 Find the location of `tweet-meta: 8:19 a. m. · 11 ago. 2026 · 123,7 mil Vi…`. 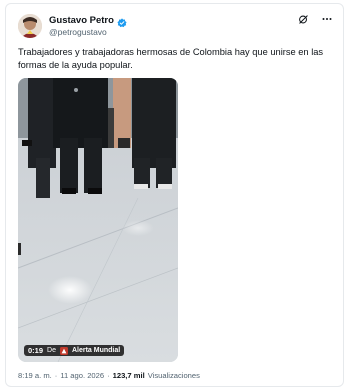

tweet-meta: 8:19 a. m. · 11 ago. 2026 · 123,7 mil Vi… is located at coordinates (109, 375).